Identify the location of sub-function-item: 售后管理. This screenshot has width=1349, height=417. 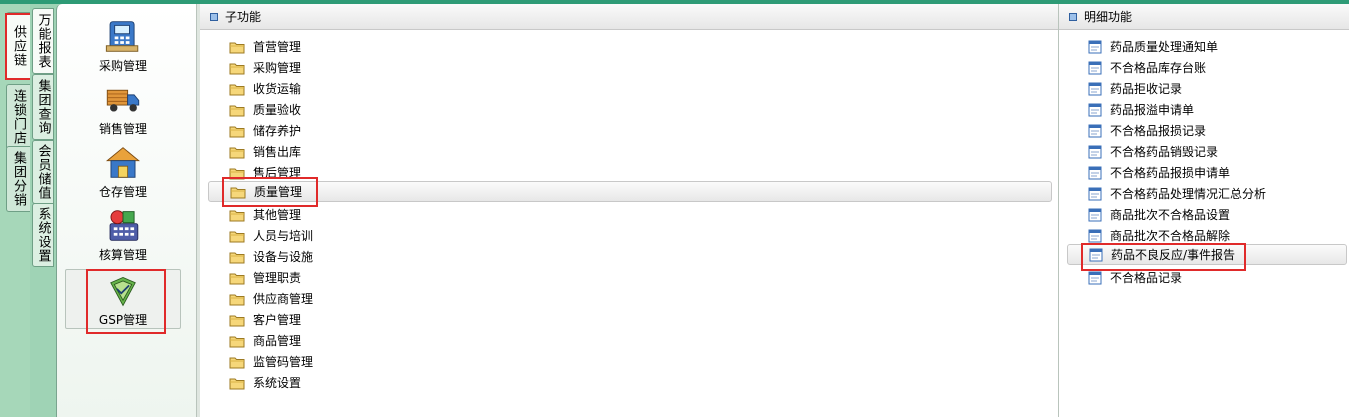
(265, 172).